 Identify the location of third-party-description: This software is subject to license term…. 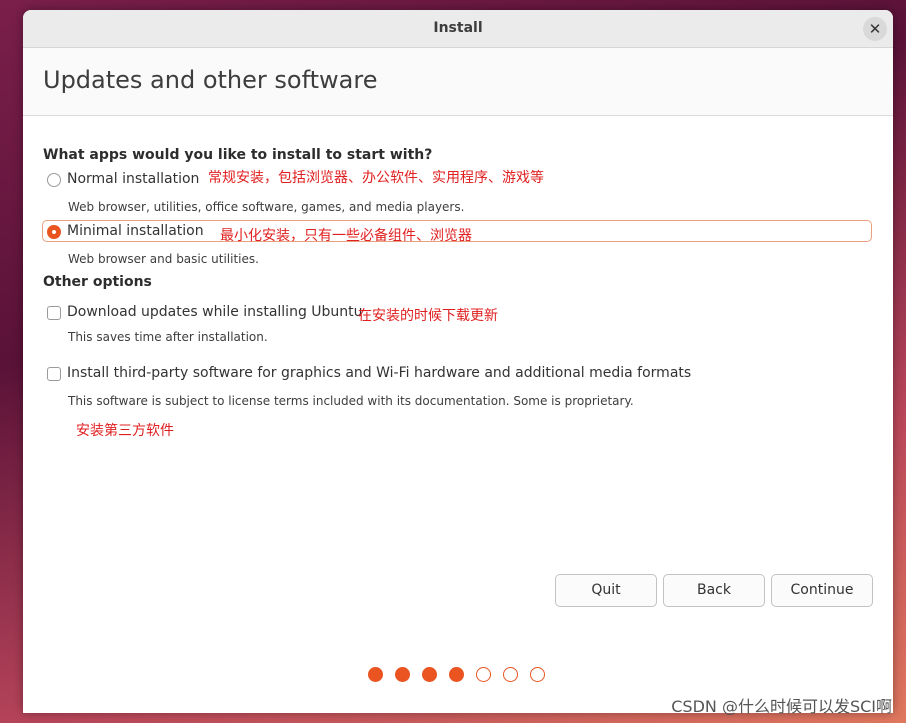
(351, 401).